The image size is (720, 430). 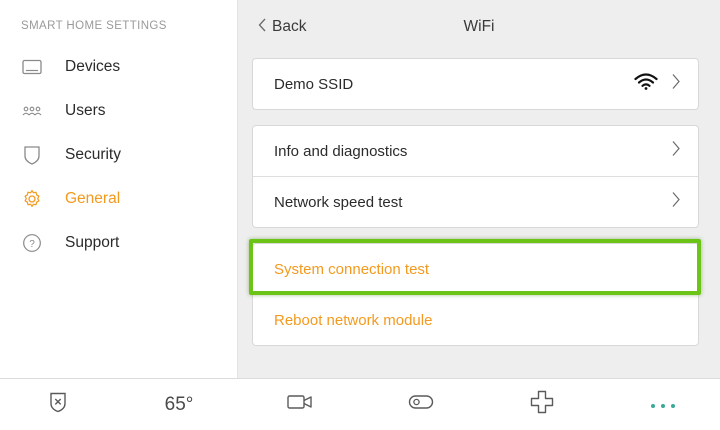 I want to click on sidebar-item-general: General, so click(x=118, y=199).